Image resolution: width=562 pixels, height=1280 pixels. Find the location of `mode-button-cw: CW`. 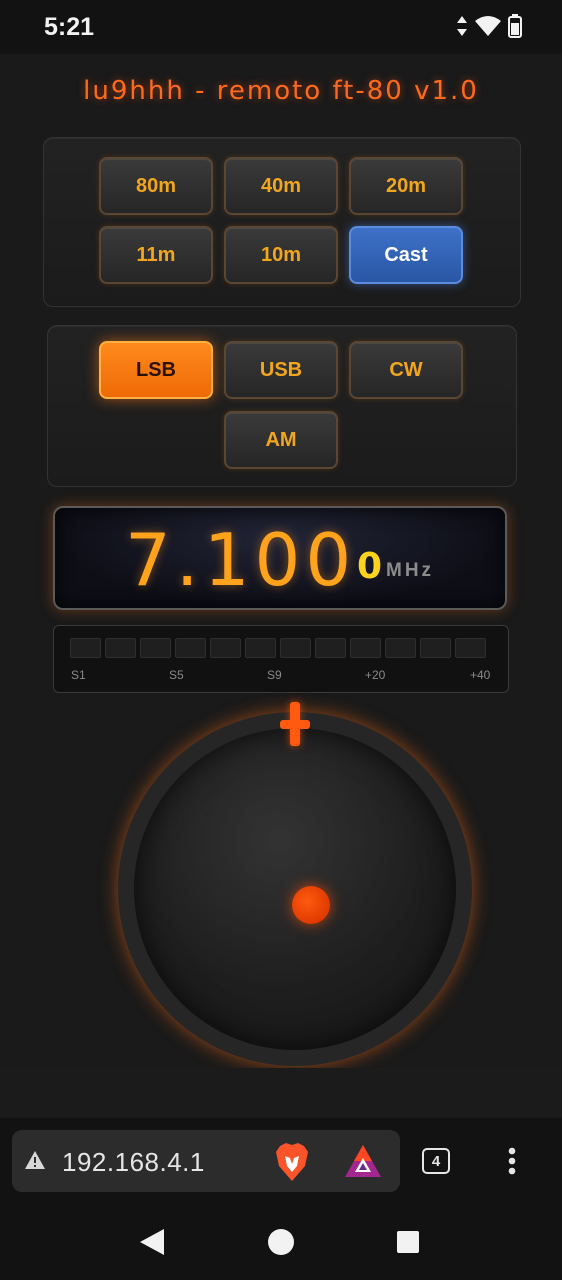

mode-button-cw: CW is located at coordinates (406, 370).